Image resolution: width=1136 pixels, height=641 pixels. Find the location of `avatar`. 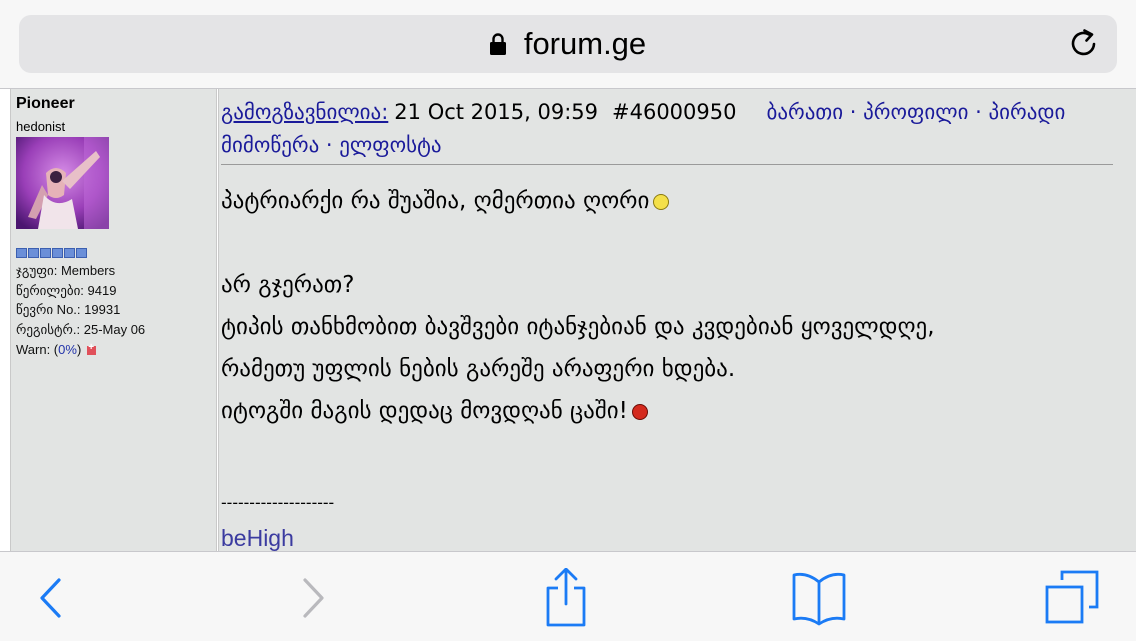

avatar is located at coordinates (62, 183).